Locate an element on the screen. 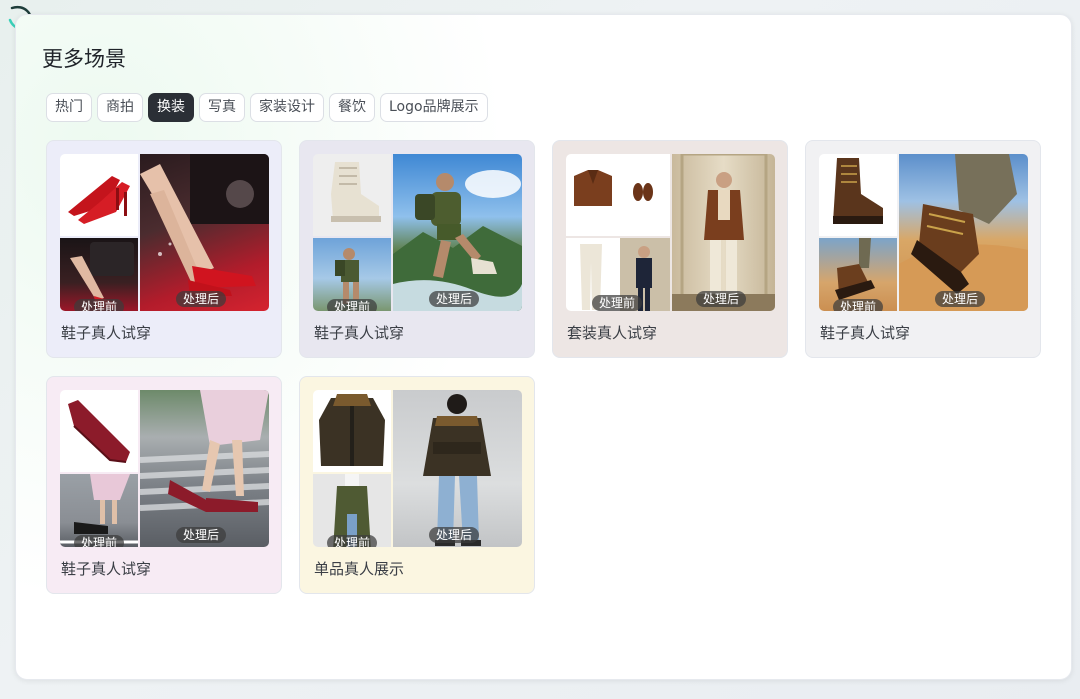 The height and width of the screenshot is (699, 1080). tab-outfit-change: 换装 is located at coordinates (171, 107).